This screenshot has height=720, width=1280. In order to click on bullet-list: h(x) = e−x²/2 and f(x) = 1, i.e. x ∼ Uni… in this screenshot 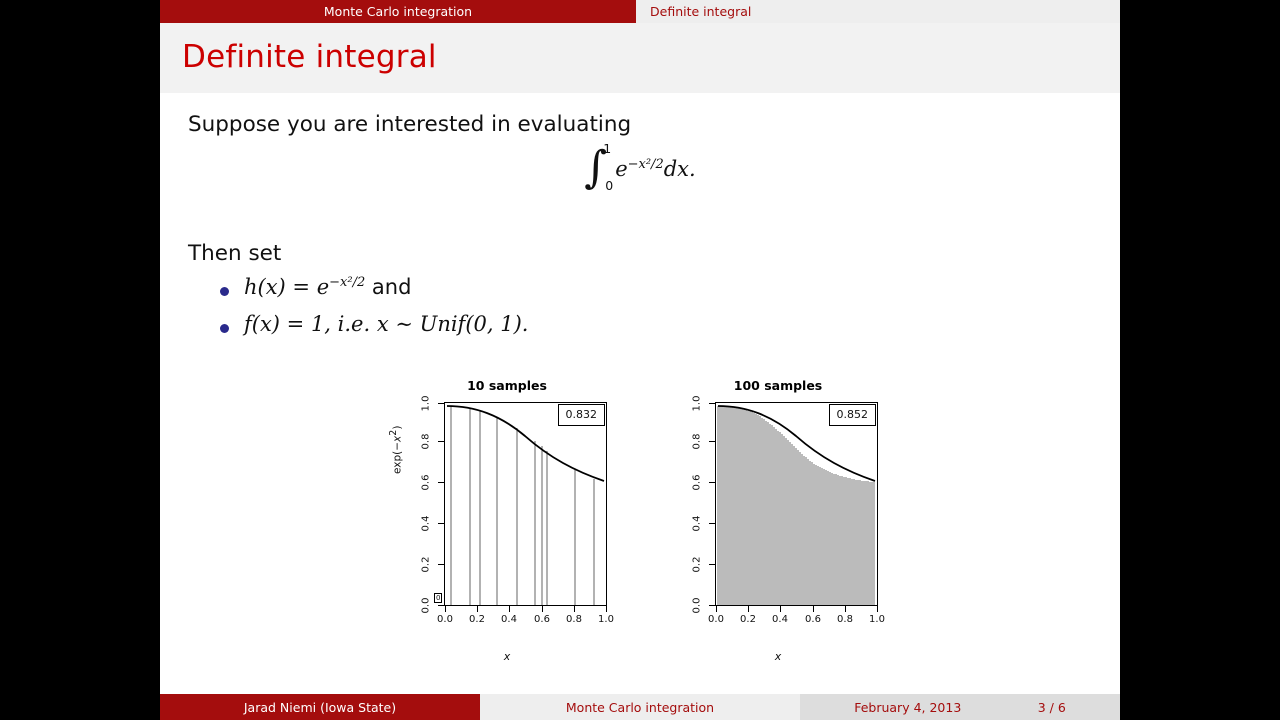, I will do `click(372, 312)`.